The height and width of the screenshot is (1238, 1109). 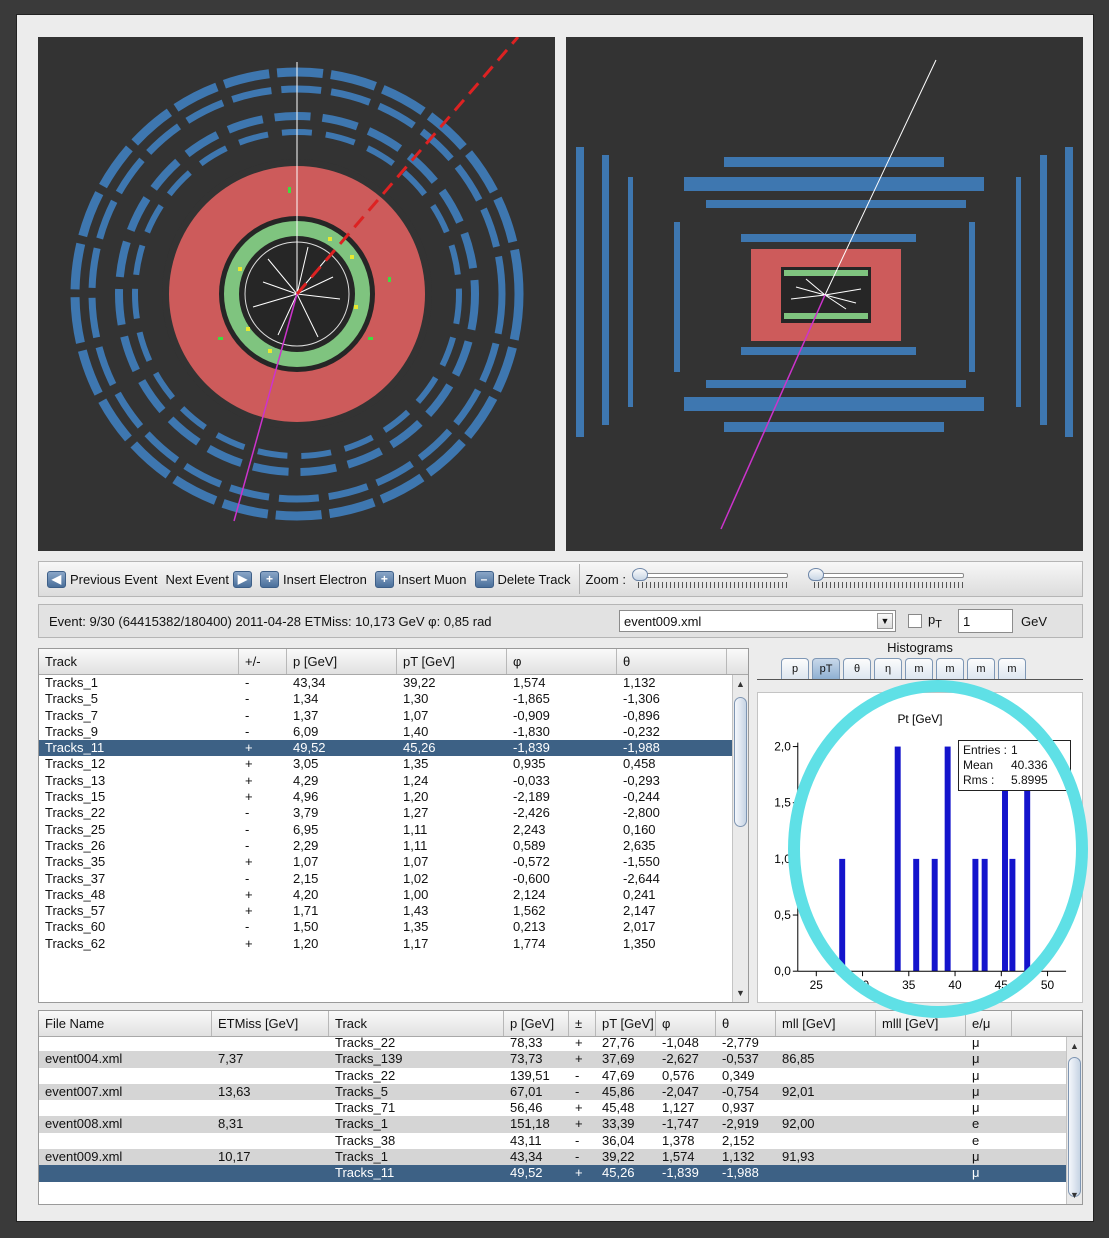 What do you see at coordinates (560, 1141) in the screenshot?
I see `table-row: Tracks_38 43,11 - 36,04 1,378 2,152 e` at bounding box center [560, 1141].